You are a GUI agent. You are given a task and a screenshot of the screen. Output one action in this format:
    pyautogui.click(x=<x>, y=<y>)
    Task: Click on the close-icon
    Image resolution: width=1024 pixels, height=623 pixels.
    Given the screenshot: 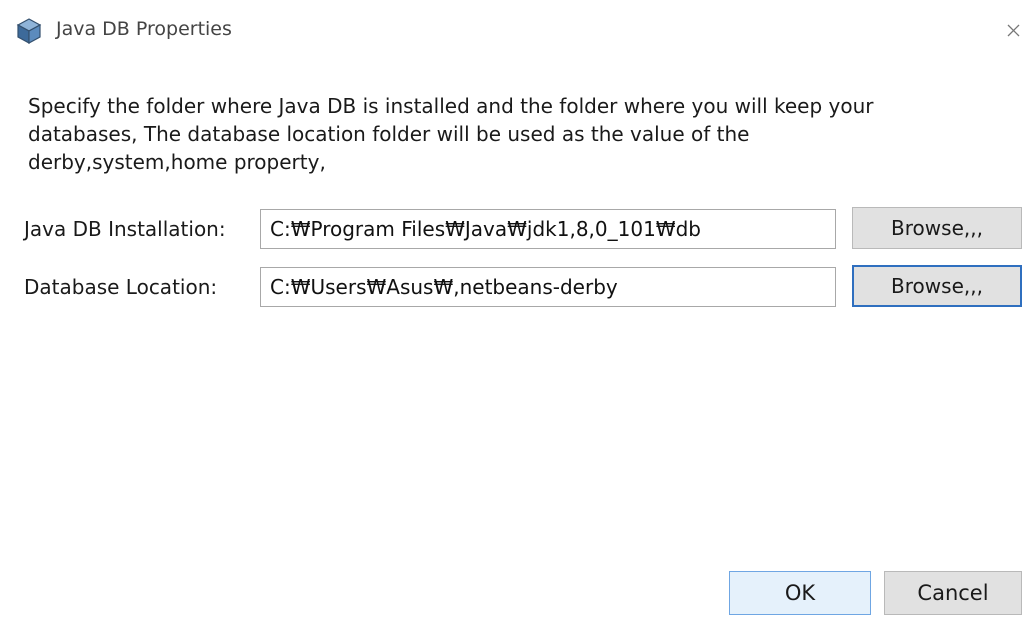 What is the action you would take?
    pyautogui.click(x=1008, y=31)
    